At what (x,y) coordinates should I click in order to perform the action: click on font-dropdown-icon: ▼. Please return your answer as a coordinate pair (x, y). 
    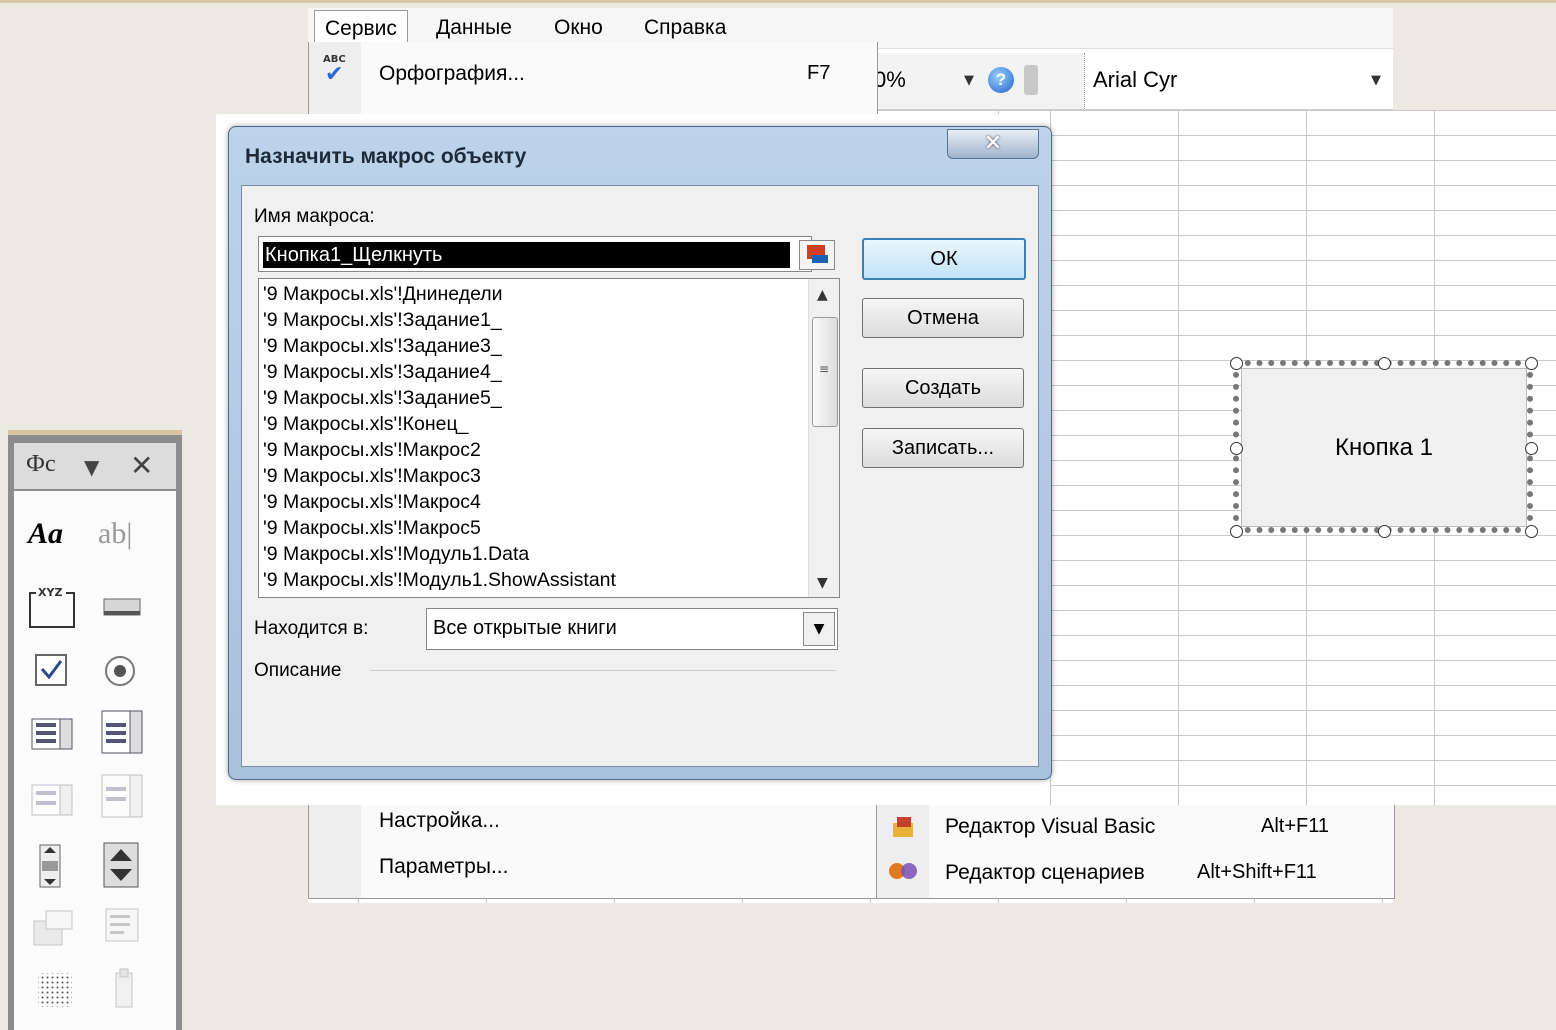
    Looking at the image, I should click on (1376, 80).